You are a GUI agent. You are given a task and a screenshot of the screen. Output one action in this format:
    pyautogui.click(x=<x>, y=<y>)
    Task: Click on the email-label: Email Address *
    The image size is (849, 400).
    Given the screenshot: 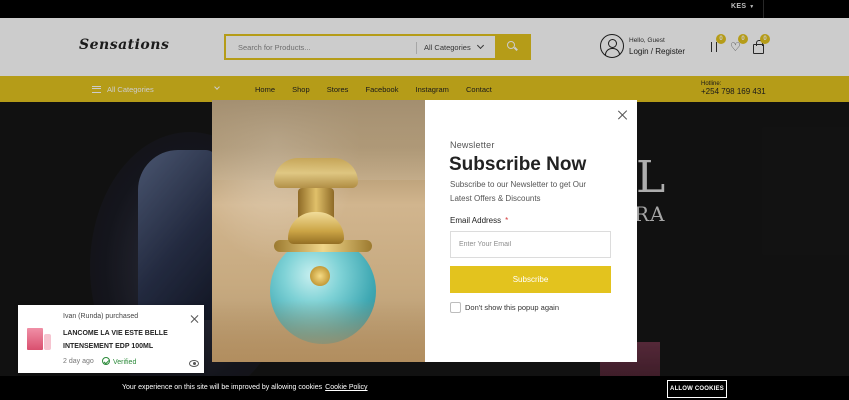 What is the action you would take?
    pyautogui.click(x=479, y=220)
    